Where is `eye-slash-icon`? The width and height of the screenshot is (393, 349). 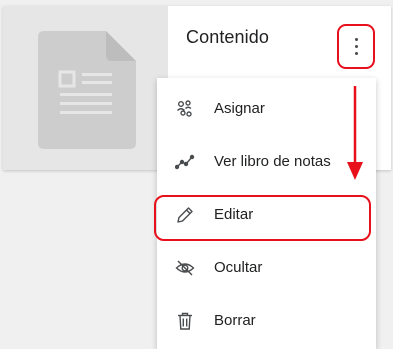
eye-slash-icon is located at coordinates (185, 268).